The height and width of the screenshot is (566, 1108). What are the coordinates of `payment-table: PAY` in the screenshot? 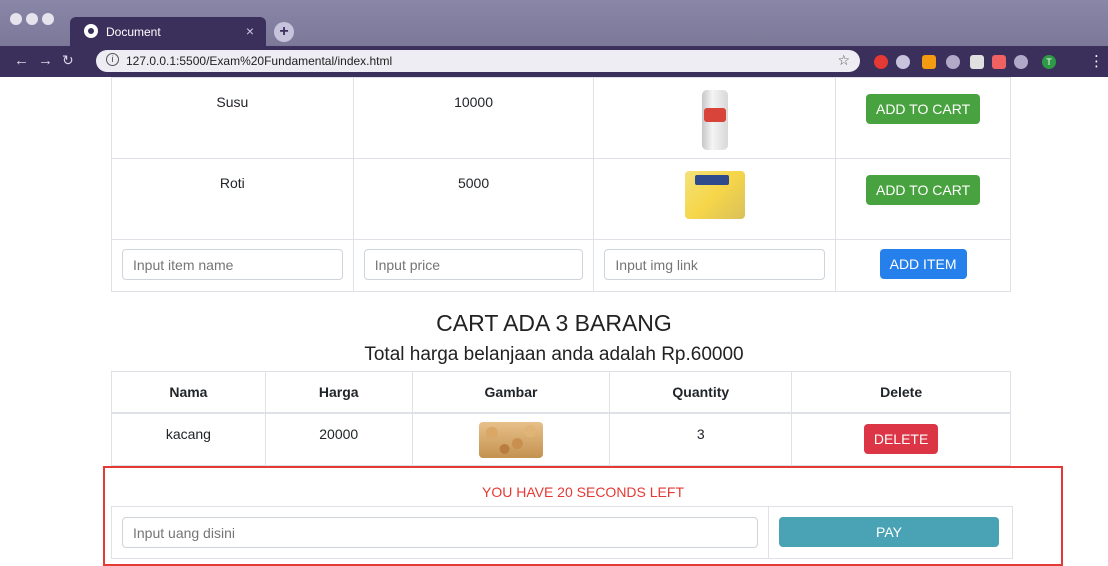 It's located at (562, 532).